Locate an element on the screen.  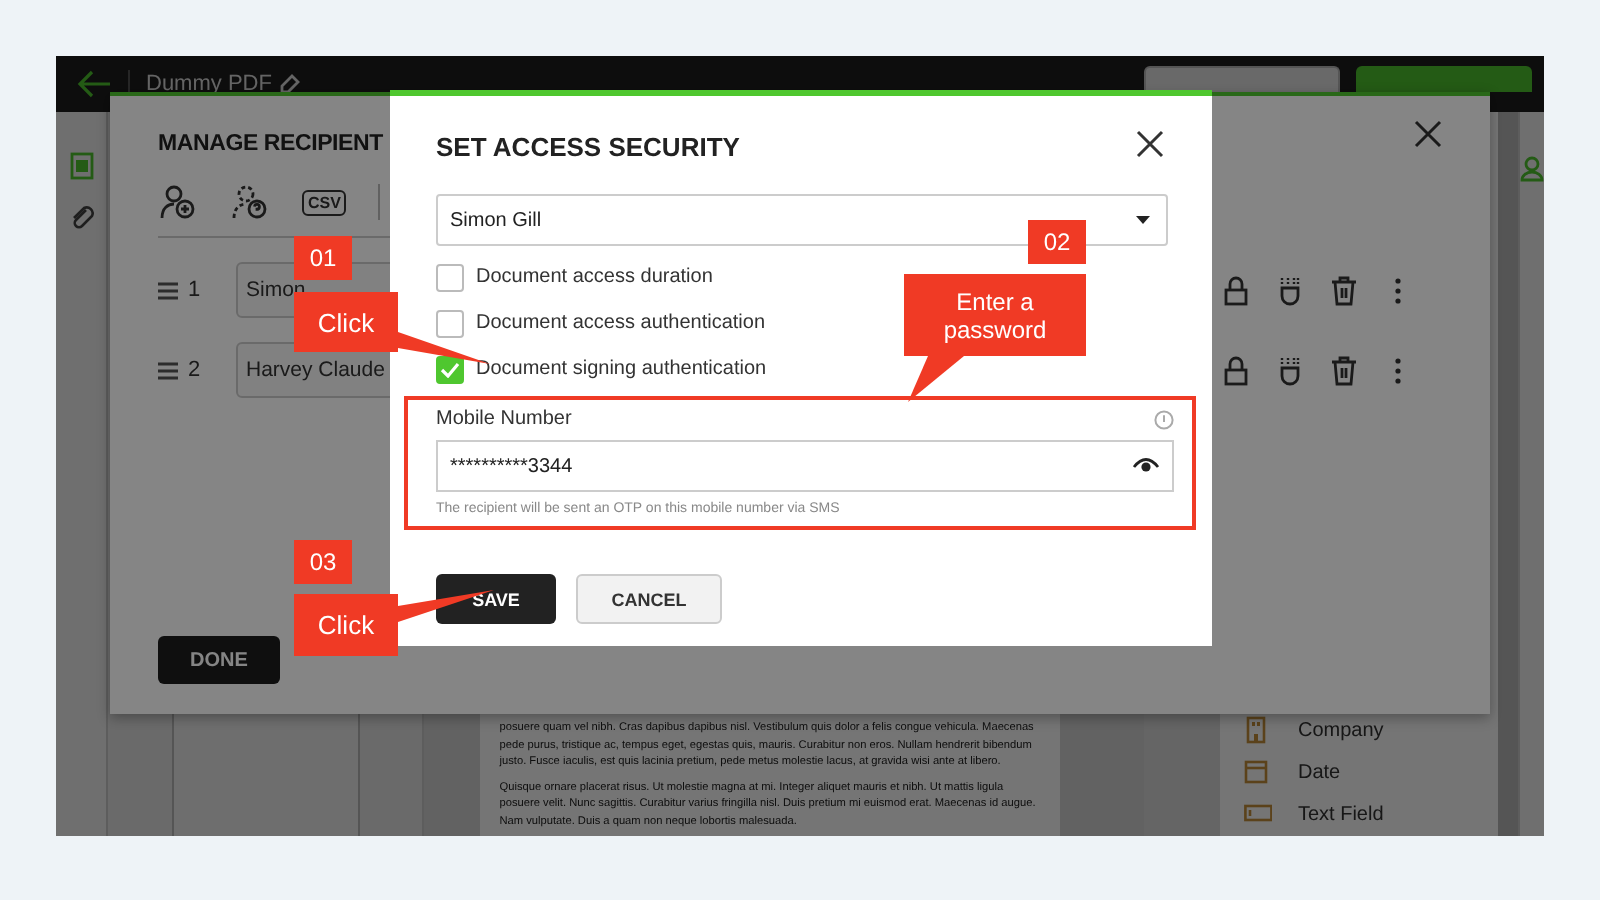
step-number: 01 is located at coordinates (323, 258).